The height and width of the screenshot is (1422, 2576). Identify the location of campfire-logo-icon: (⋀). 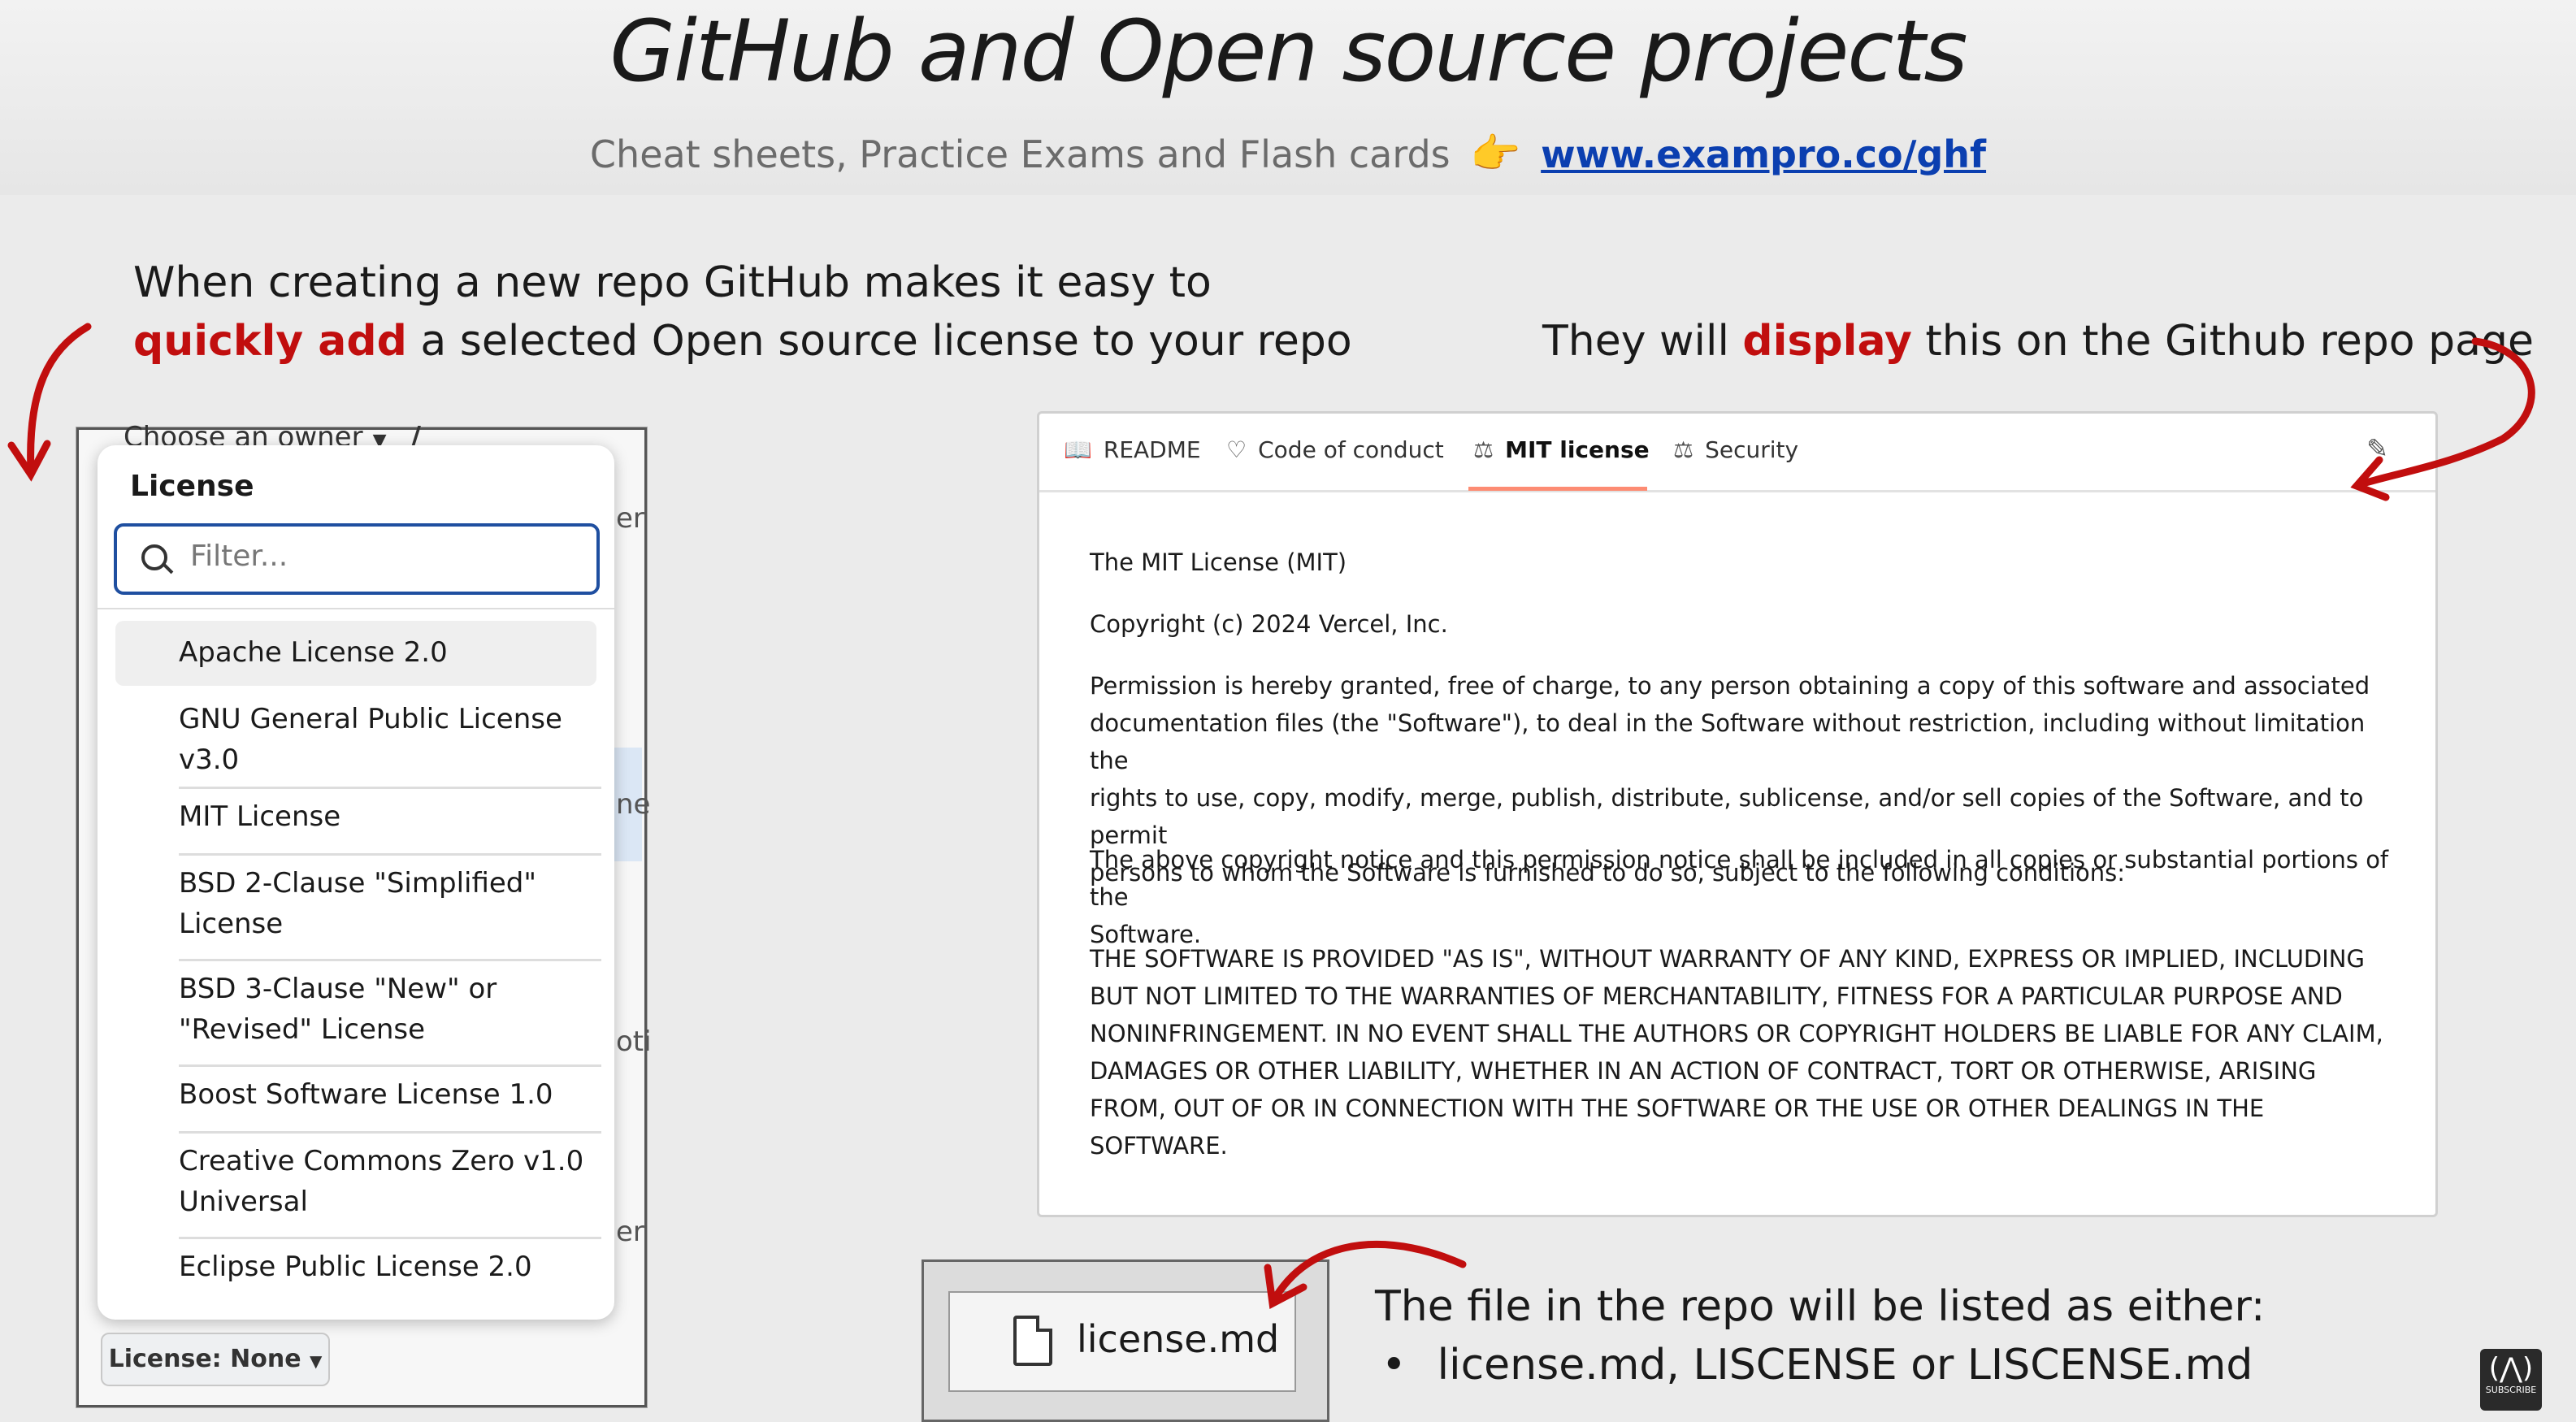
(2511, 1368).